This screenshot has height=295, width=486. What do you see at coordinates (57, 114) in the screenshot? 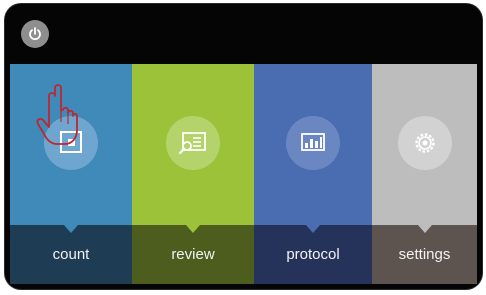
I see `hand-pointer-icon` at bounding box center [57, 114].